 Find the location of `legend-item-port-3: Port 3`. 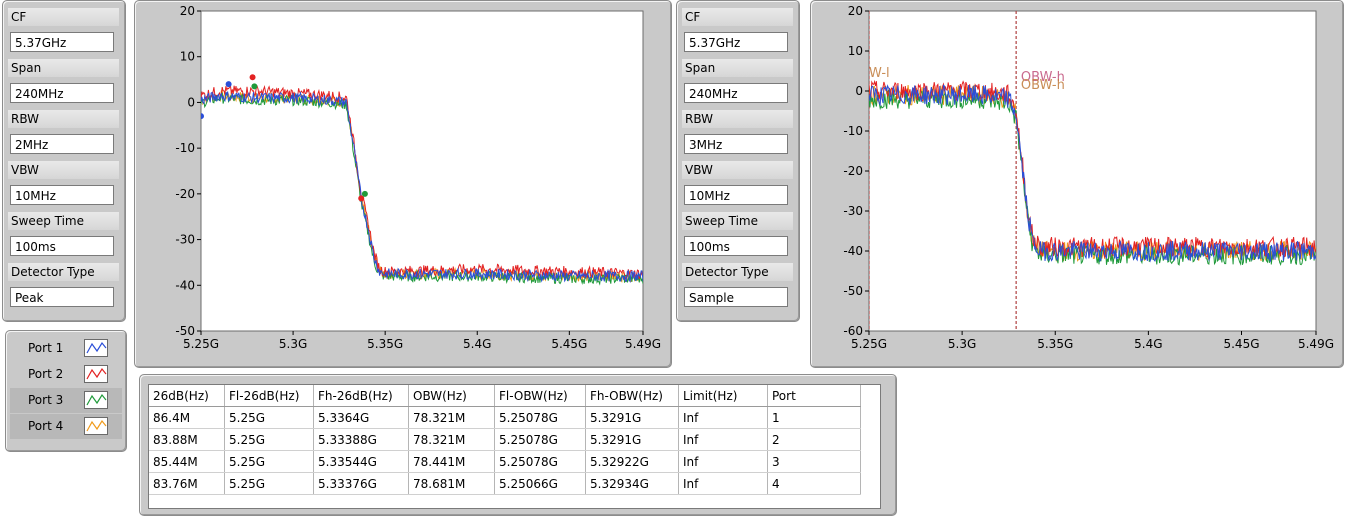

legend-item-port-3: Port 3 is located at coordinates (66, 400).